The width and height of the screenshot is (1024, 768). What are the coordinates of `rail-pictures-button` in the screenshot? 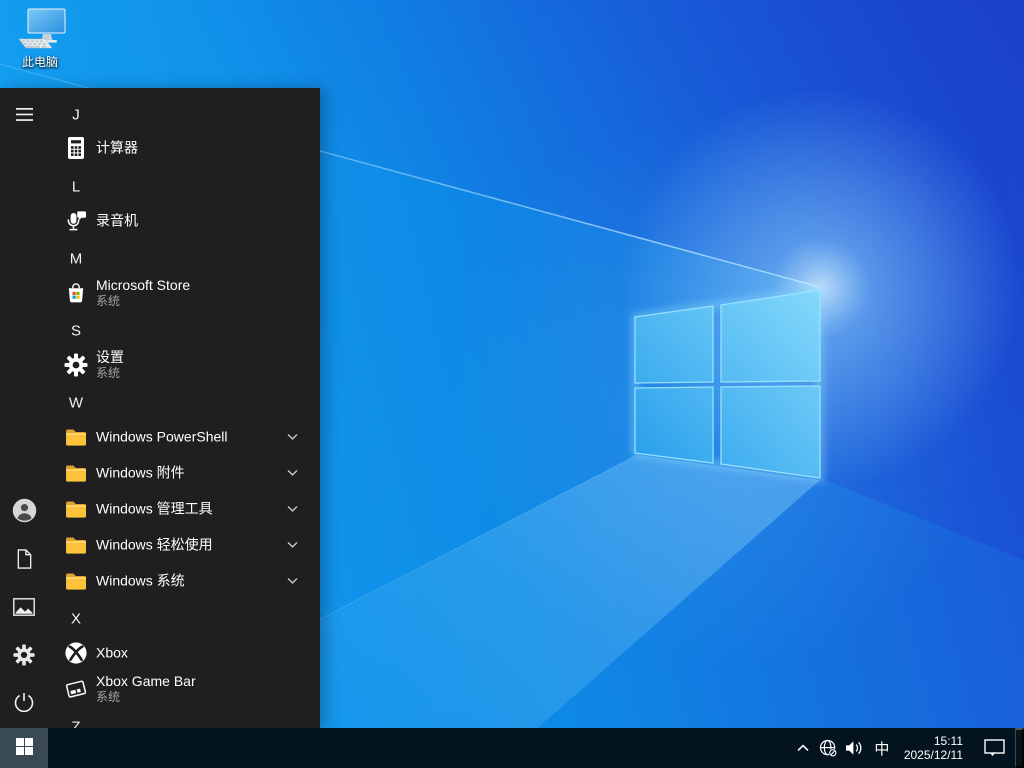 It's located at (24, 608).